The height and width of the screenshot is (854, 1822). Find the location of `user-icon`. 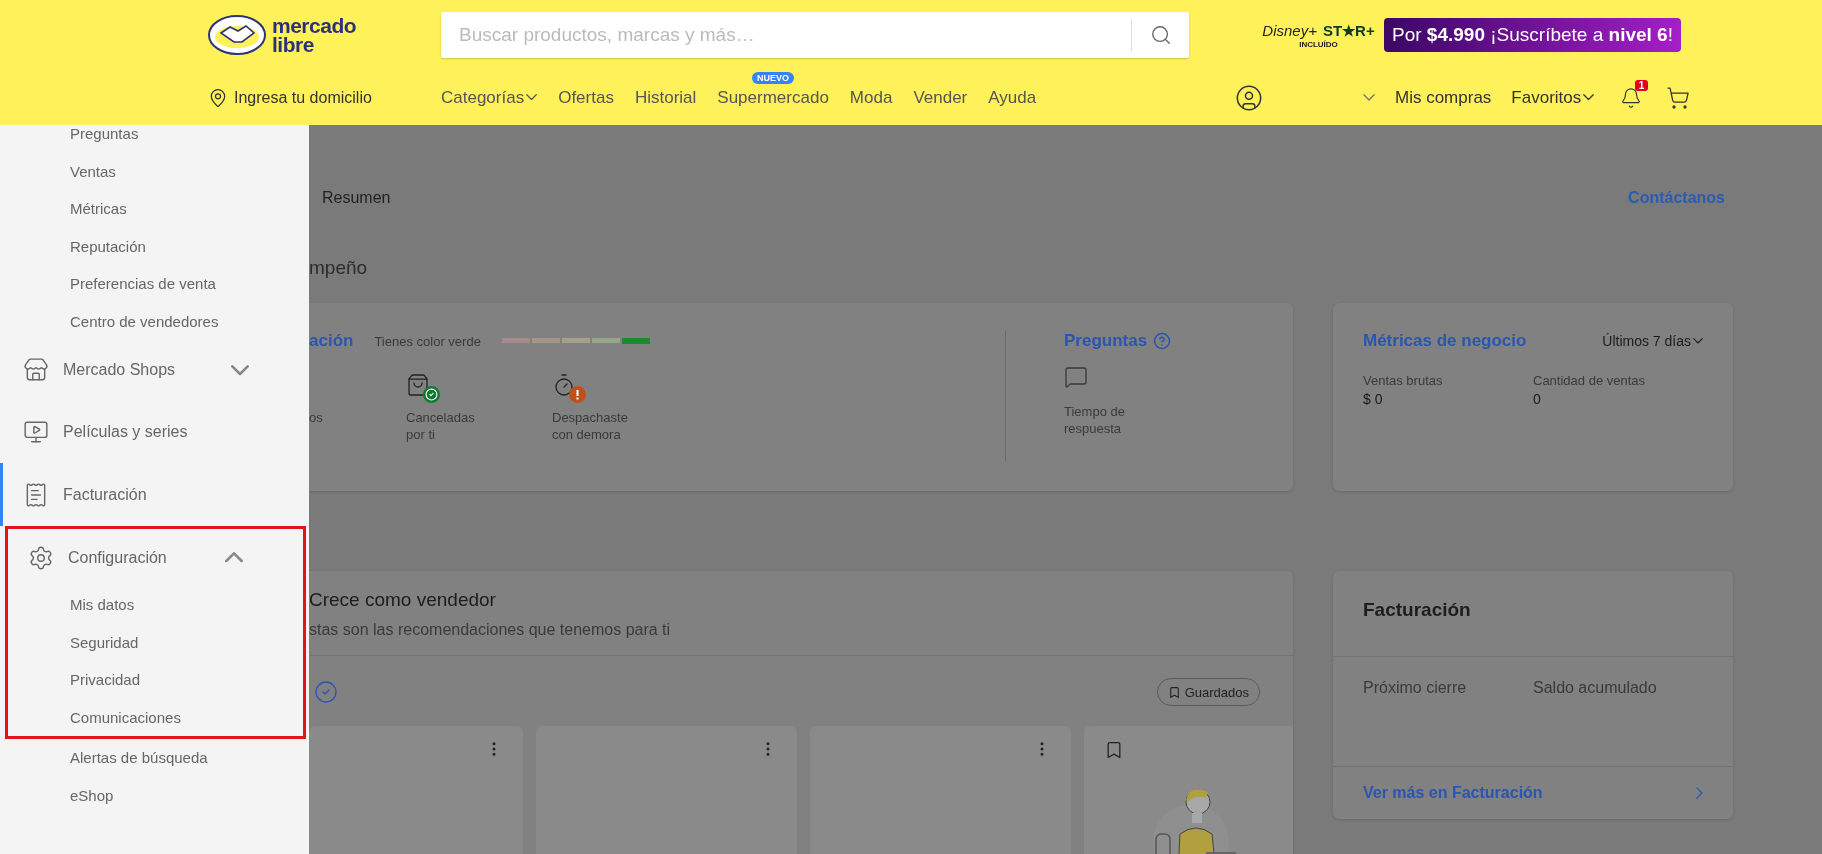

user-icon is located at coordinates (1249, 97).